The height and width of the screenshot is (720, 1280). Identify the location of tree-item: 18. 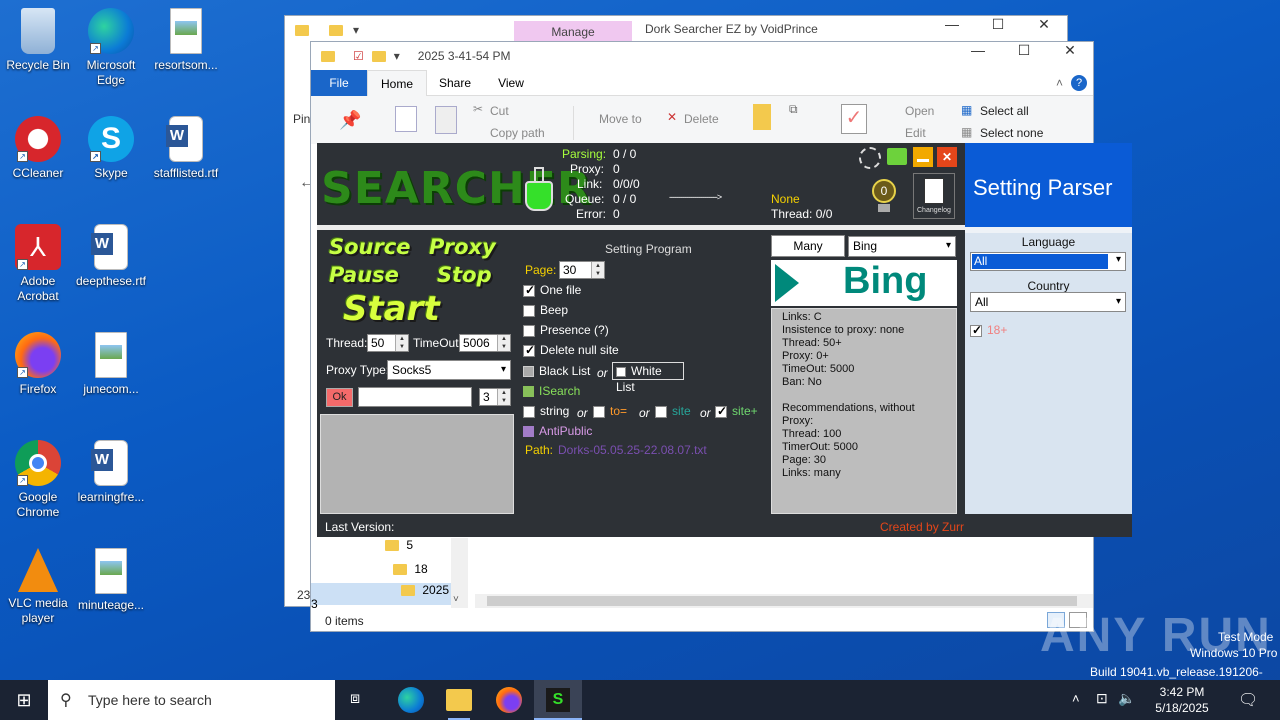
(410, 569).